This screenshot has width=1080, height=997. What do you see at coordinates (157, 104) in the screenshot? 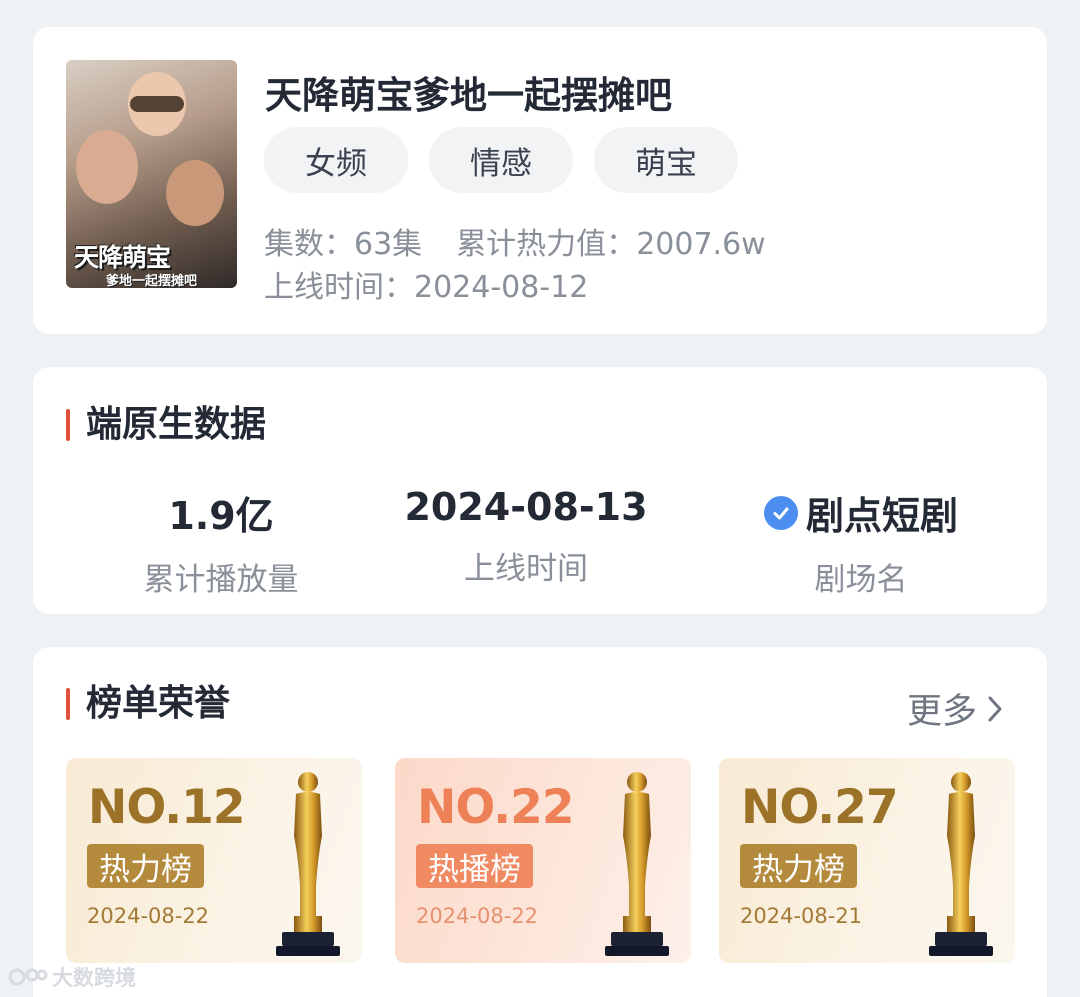
I see `poster-glasses` at bounding box center [157, 104].